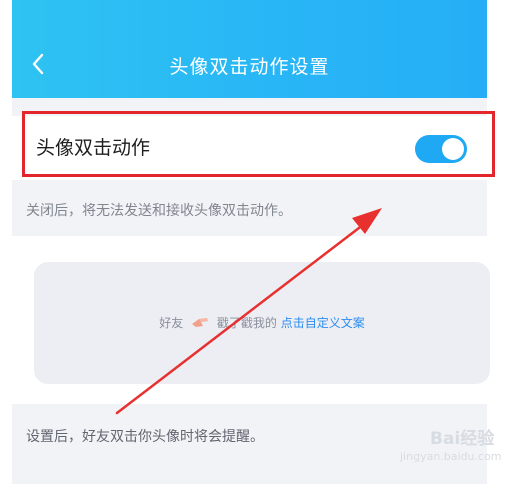 Image resolution: width=513 pixels, height=484 pixels. Describe the element at coordinates (258, 144) in the screenshot. I see `highlight-box` at that location.